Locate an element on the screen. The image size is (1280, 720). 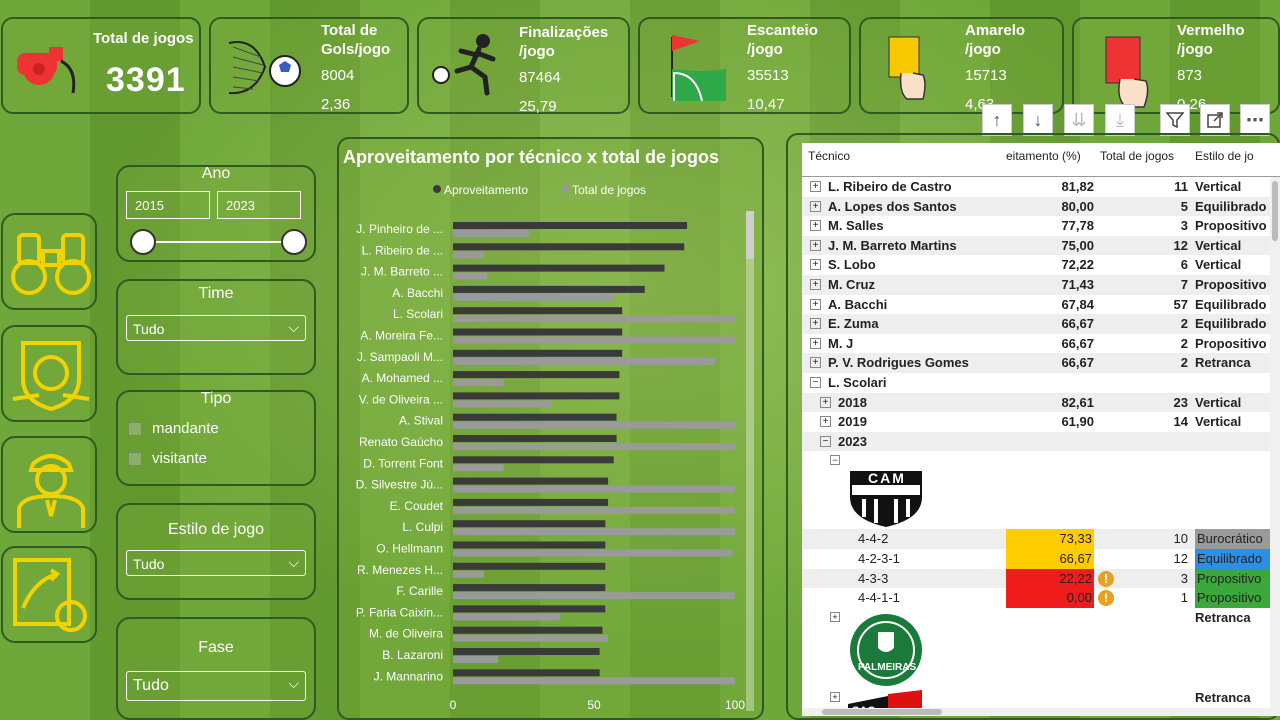
col-header-aproveitamento: eitamento (%) is located at coordinates (1051, 163).